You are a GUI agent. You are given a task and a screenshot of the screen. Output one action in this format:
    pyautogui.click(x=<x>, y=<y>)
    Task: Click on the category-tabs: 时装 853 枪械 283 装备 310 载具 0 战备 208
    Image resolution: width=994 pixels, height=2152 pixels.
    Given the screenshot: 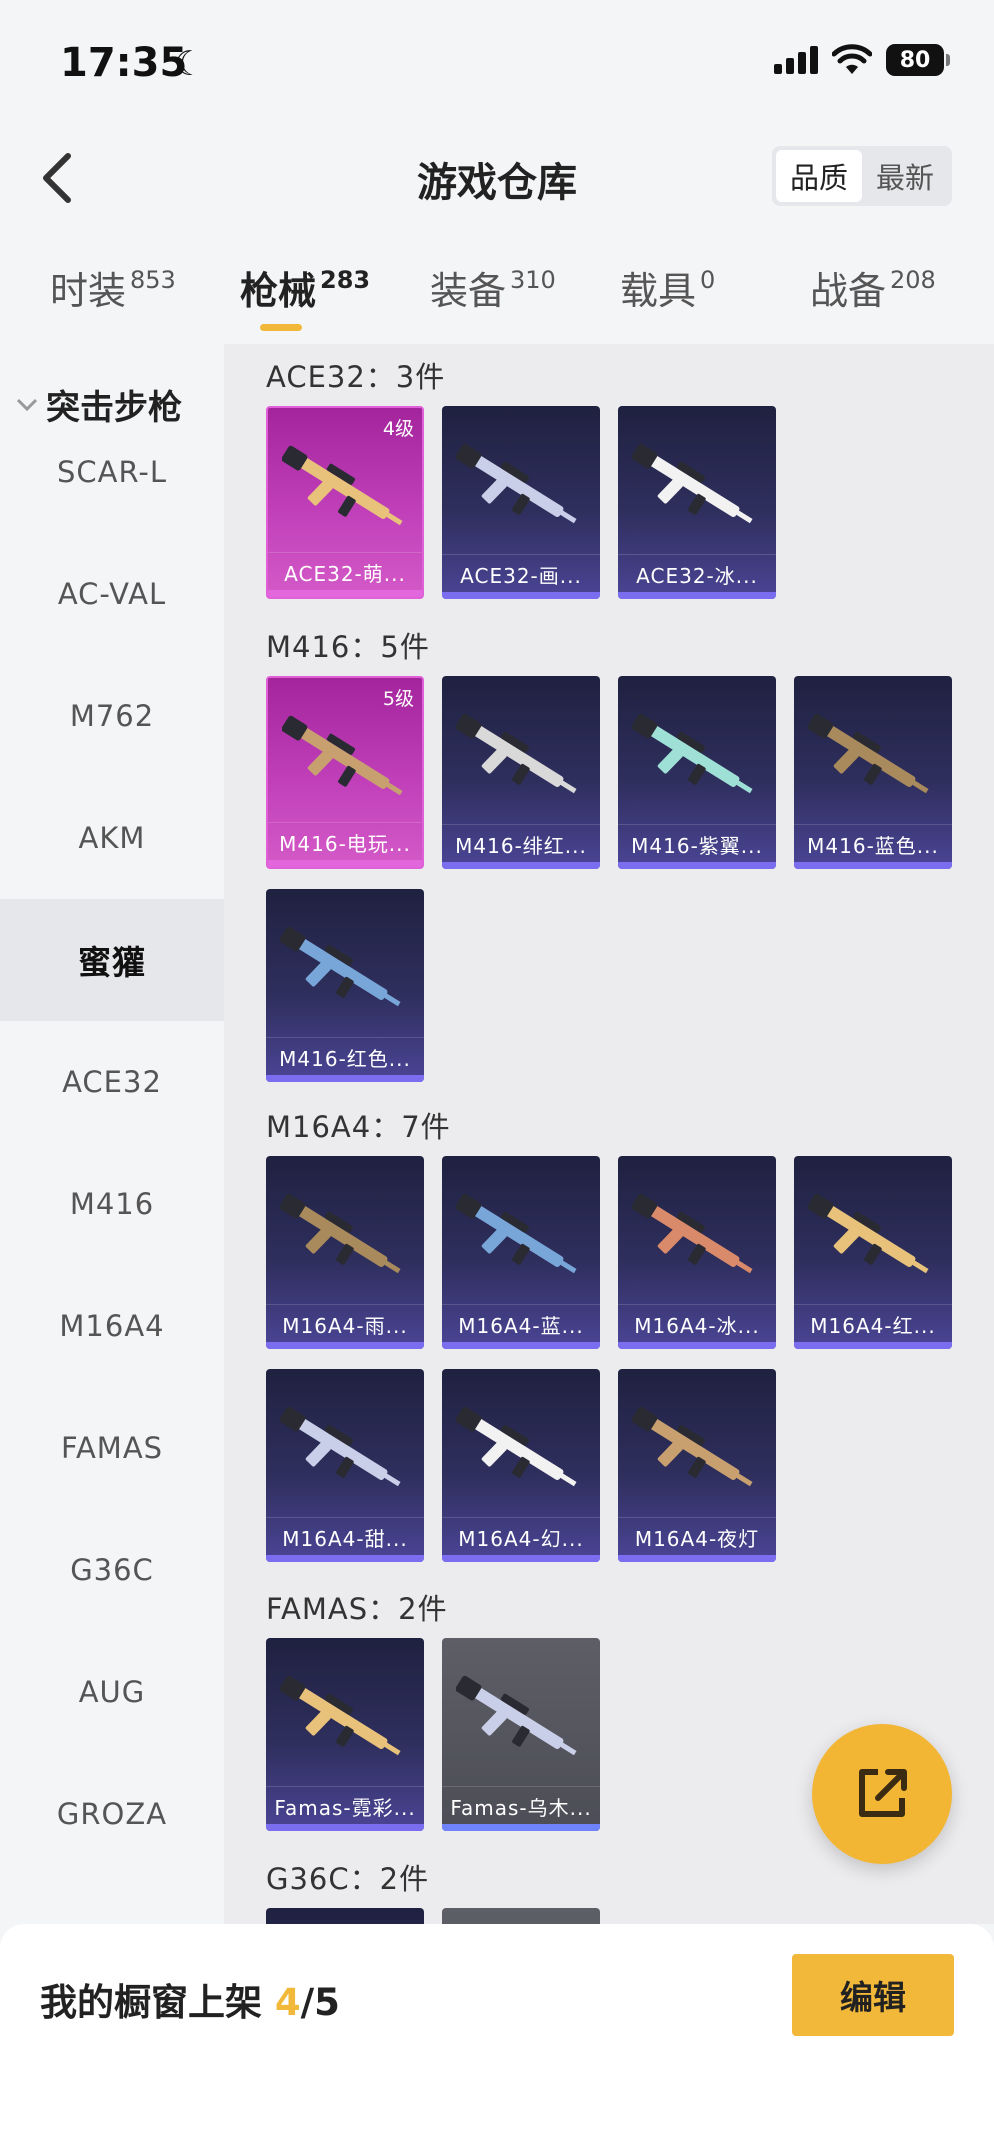 What is the action you would take?
    pyautogui.click(x=497, y=300)
    